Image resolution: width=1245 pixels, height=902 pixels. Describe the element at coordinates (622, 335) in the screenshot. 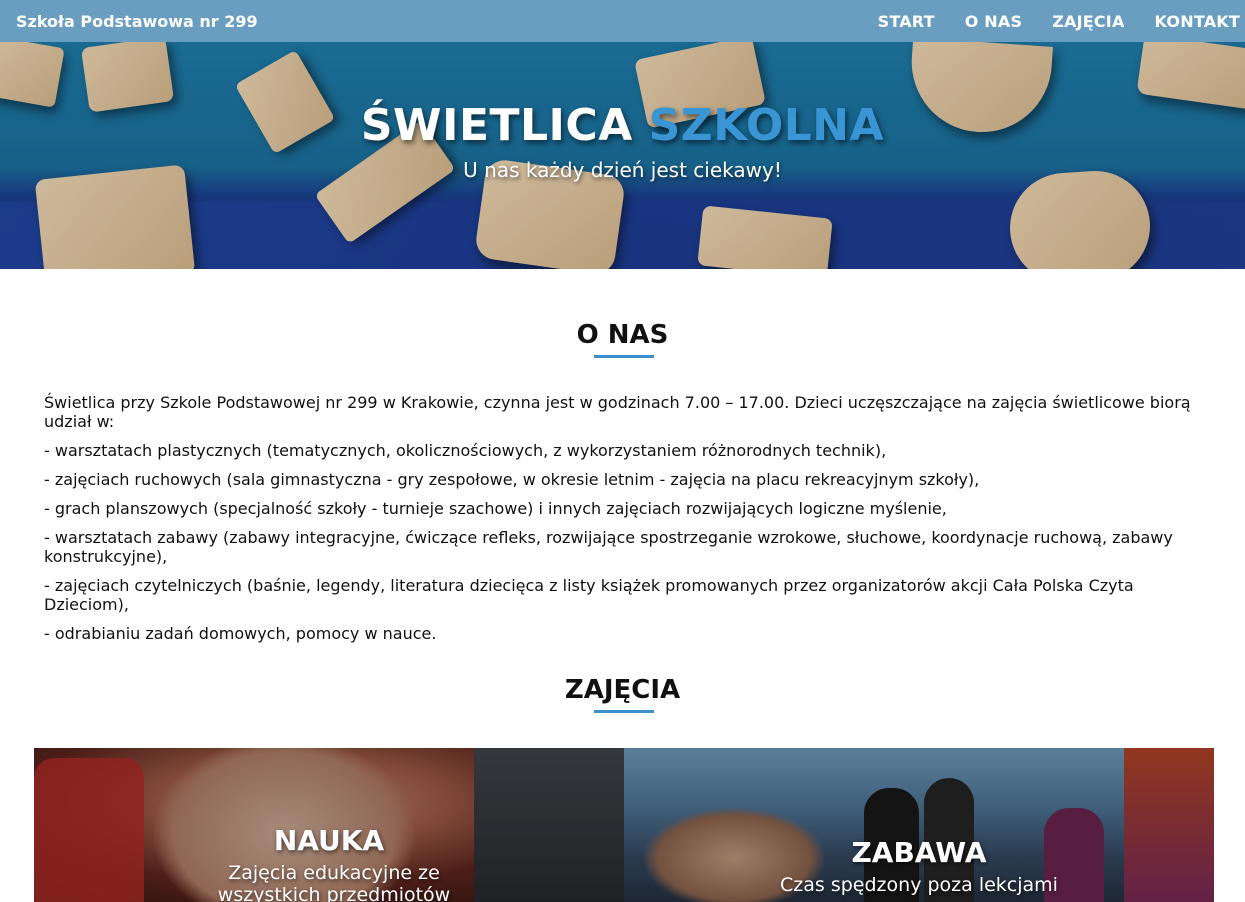

I see `about-heading: O NAS` at that location.